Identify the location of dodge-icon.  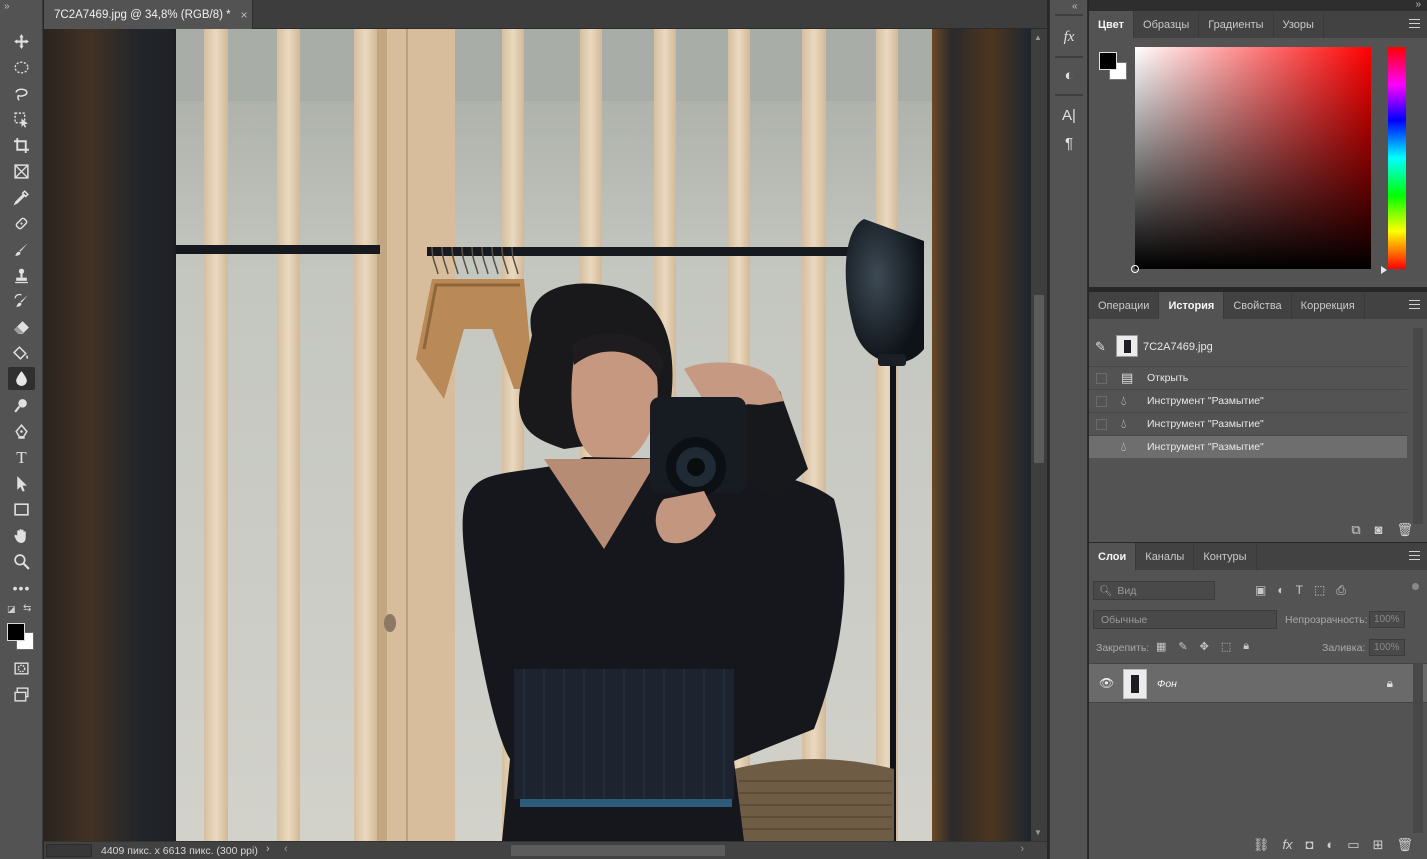
(21, 405).